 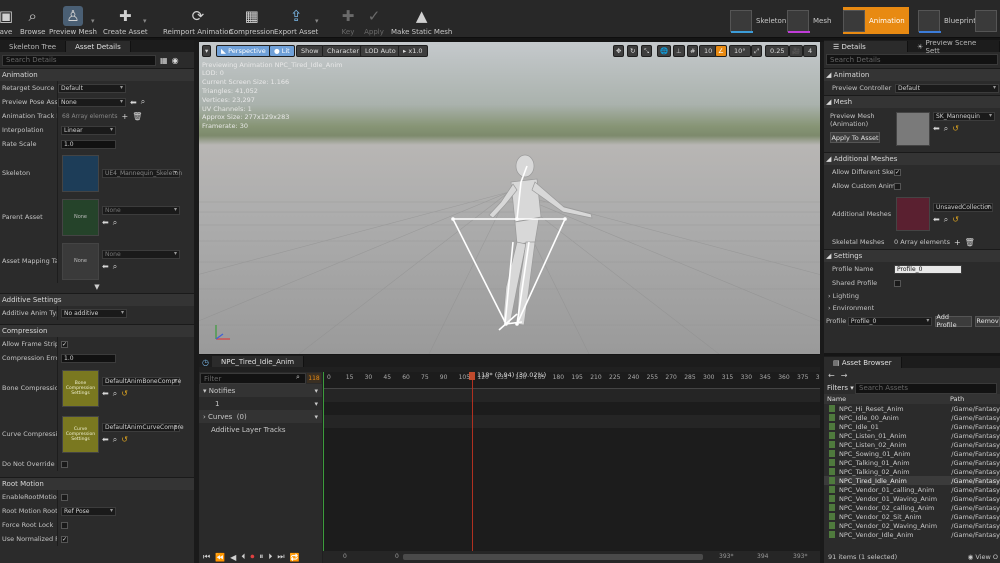 What do you see at coordinates (295, 557) in the screenshot?
I see `loop-icon: 🔁` at bounding box center [295, 557].